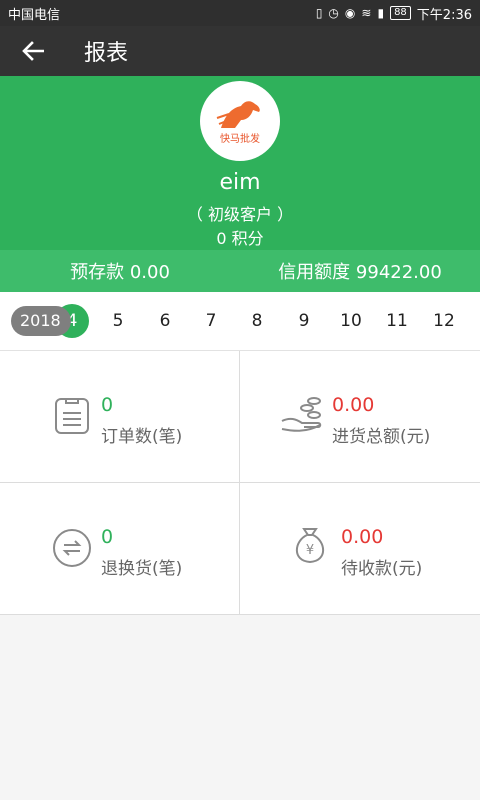 Image resolution: width=480 pixels, height=800 pixels. I want to click on returns-card: 0 退换货(笔), so click(119, 548).